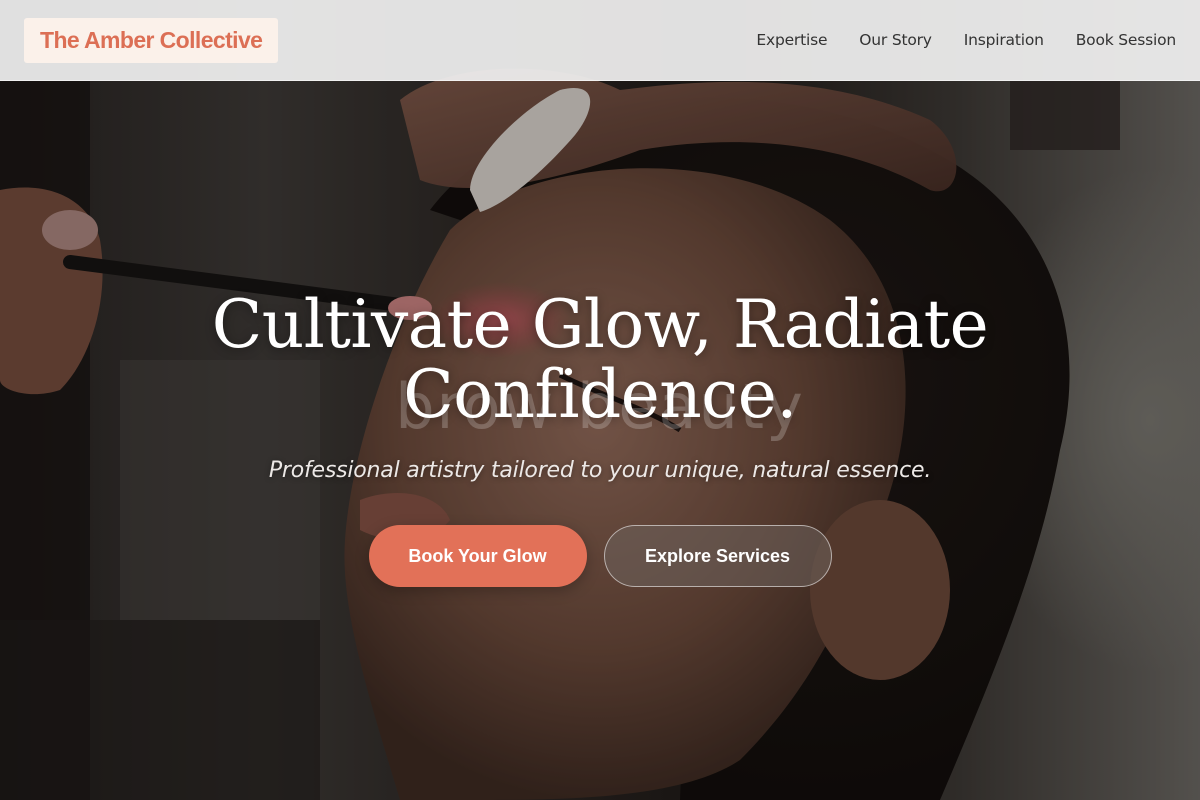 The height and width of the screenshot is (800, 1200). I want to click on brand-logo: The Amber Collective, so click(151, 40).